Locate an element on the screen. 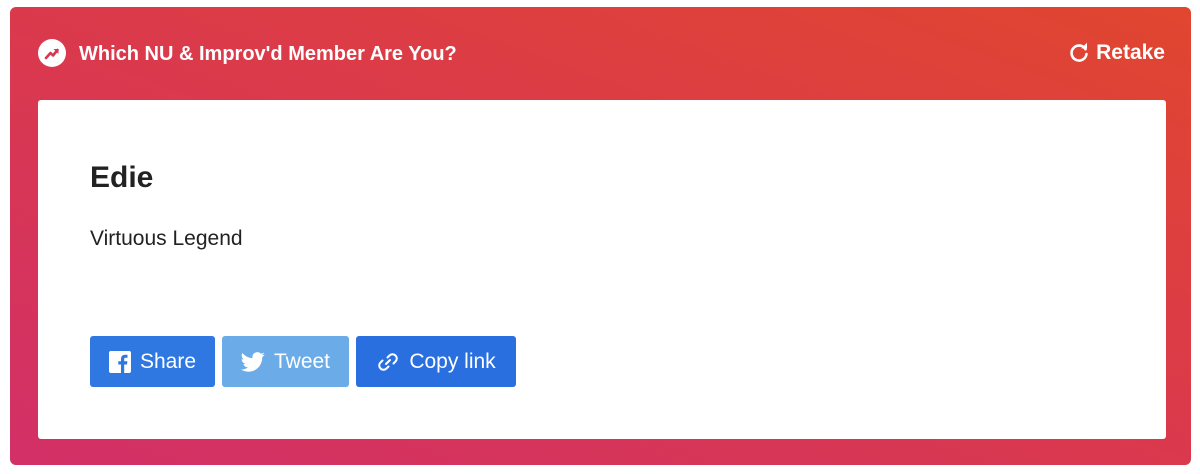  twitter-tweet-label: Tweet is located at coordinates (302, 361).